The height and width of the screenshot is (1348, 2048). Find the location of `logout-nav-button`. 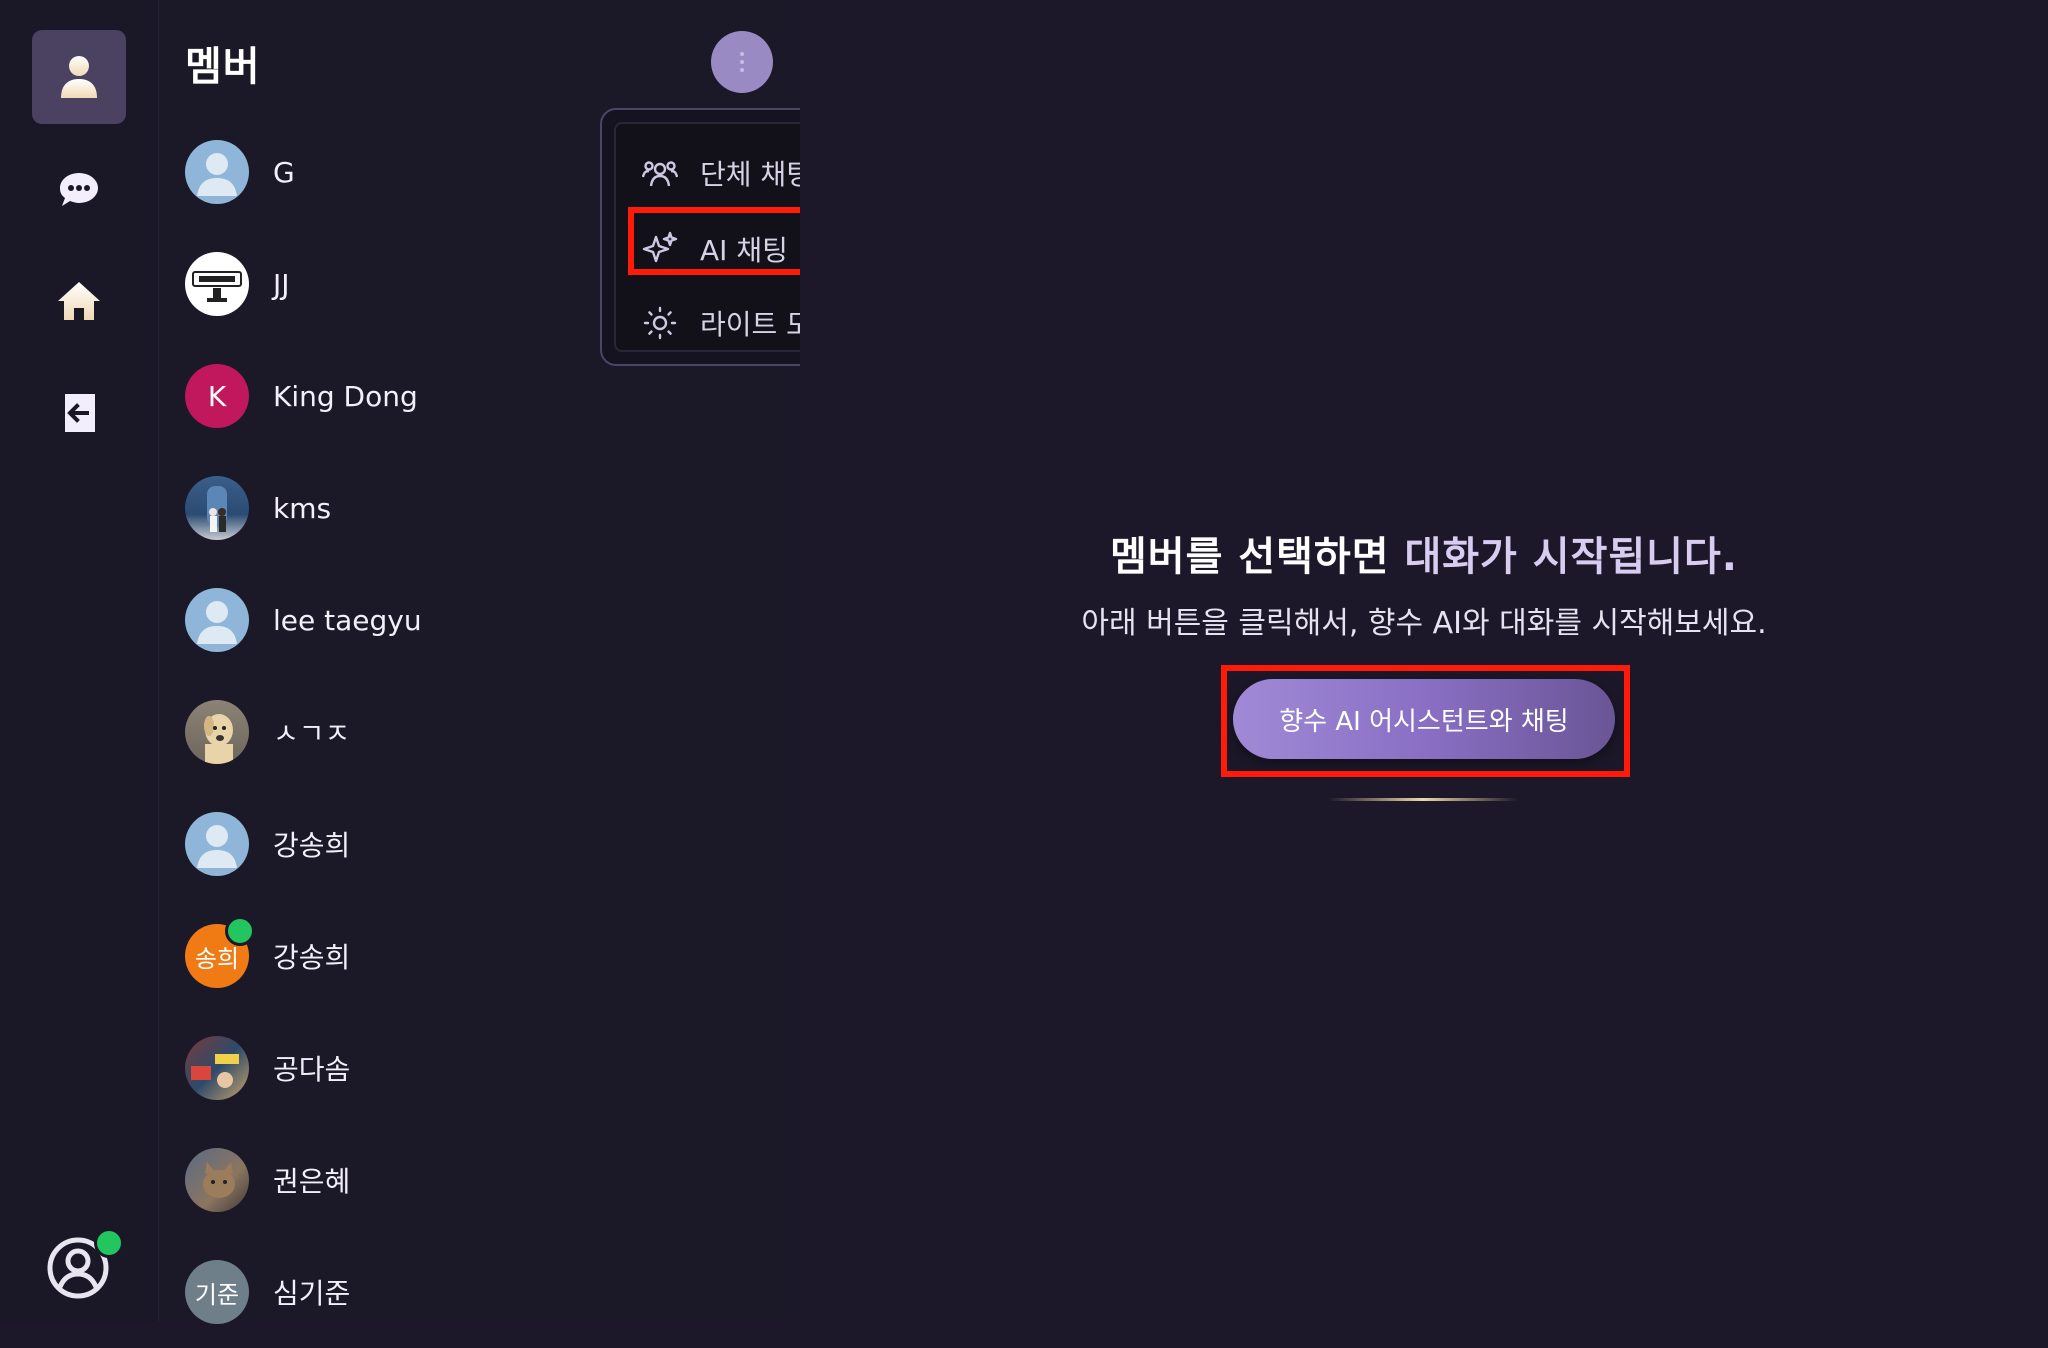

logout-nav-button is located at coordinates (79, 413).